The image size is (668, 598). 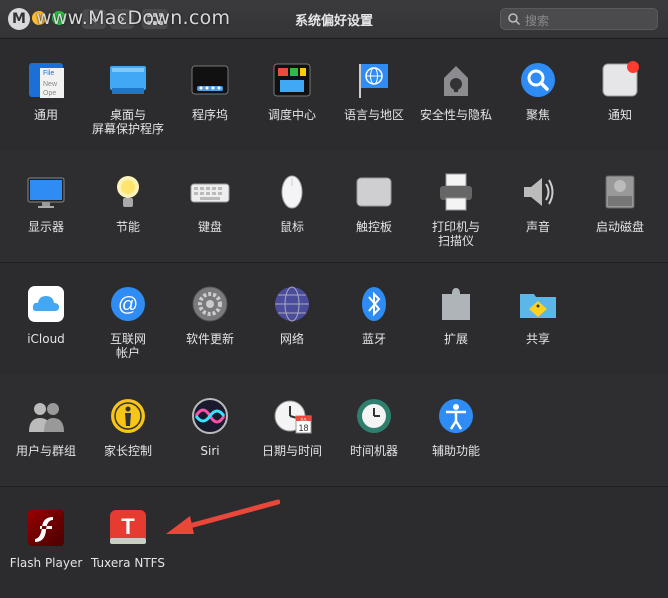 What do you see at coordinates (456, 91) in the screenshot?
I see `pref-pane-security-privacy: 安全性与隐私` at bounding box center [456, 91].